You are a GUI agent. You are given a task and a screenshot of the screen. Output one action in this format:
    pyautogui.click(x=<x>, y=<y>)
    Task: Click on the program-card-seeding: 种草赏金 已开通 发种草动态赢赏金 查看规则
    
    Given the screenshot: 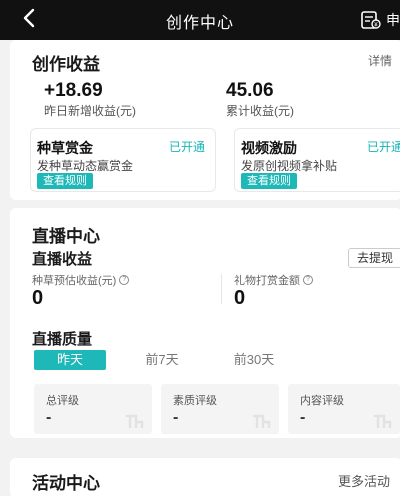 What is the action you would take?
    pyautogui.click(x=123, y=160)
    